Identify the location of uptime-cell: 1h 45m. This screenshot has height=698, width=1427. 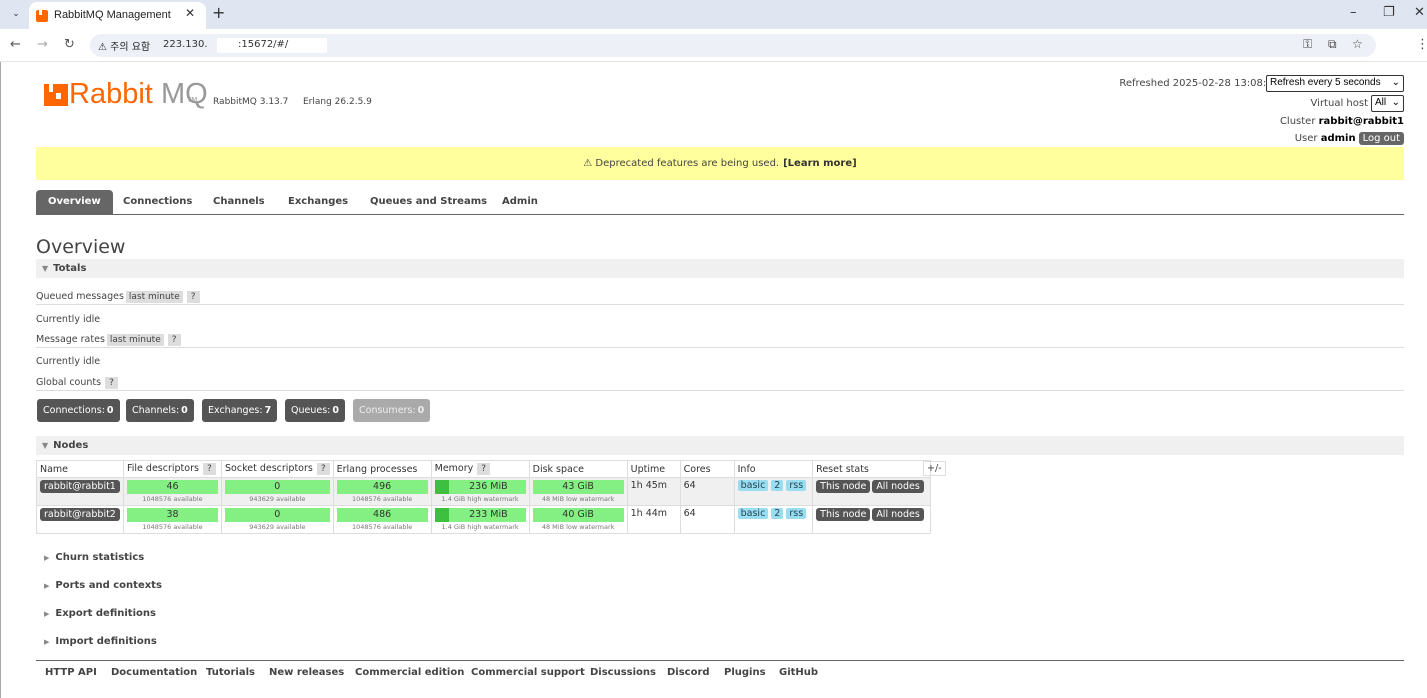
(653, 491).